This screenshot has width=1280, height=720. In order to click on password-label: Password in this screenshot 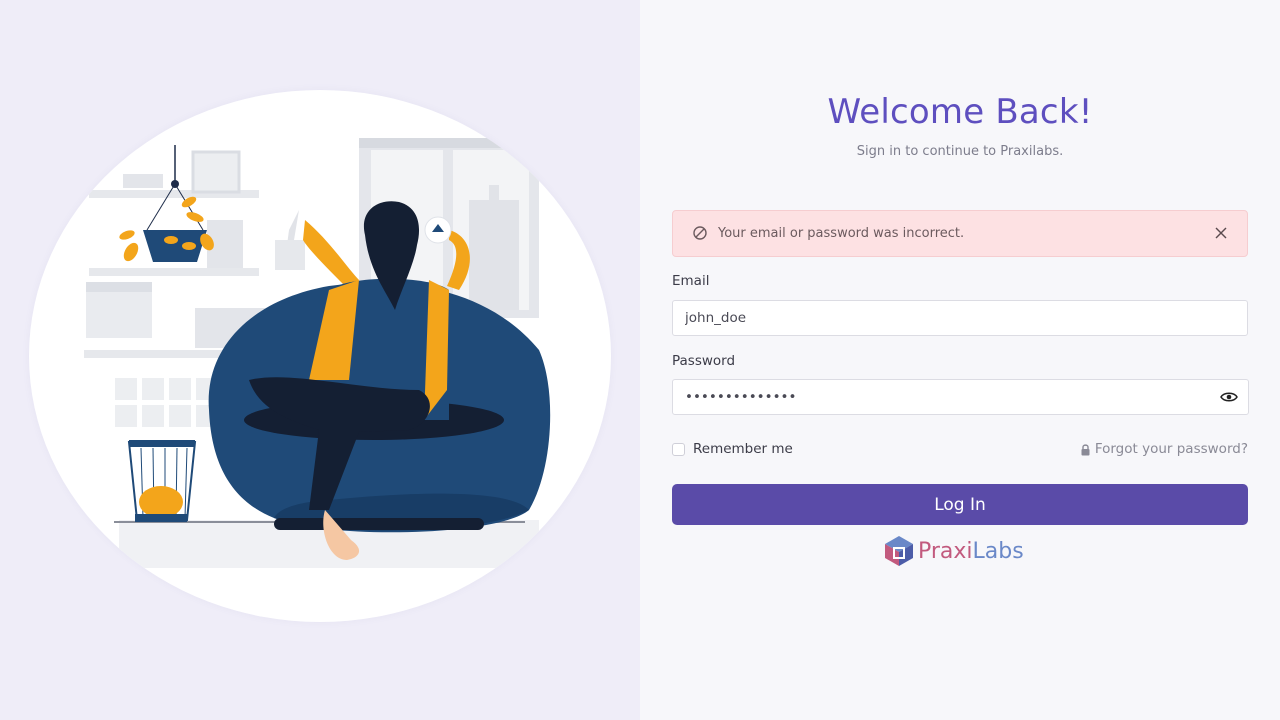, I will do `click(704, 361)`.